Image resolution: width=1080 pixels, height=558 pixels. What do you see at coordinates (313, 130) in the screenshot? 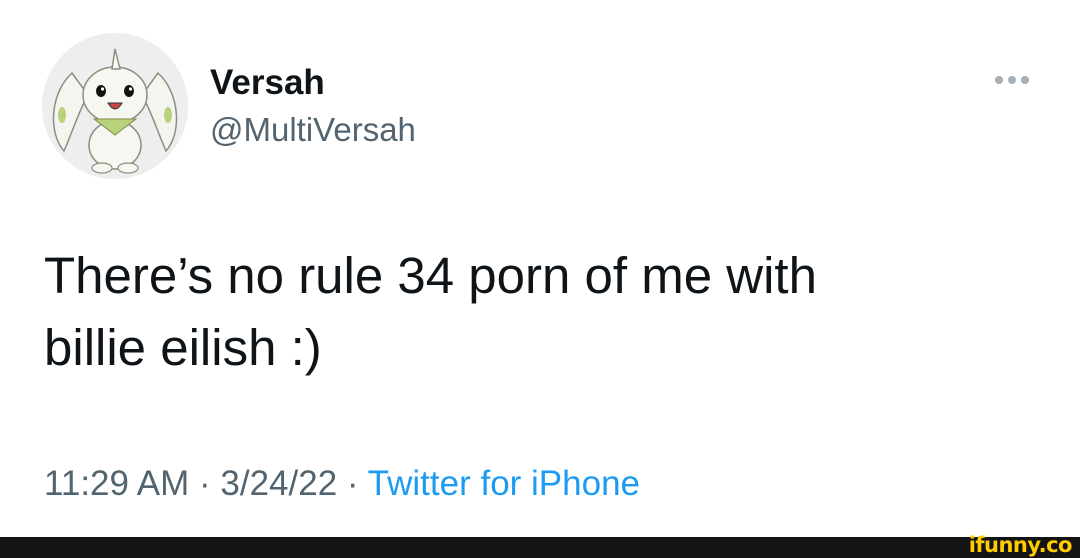
I see `user-handle: @MultiVersah` at bounding box center [313, 130].